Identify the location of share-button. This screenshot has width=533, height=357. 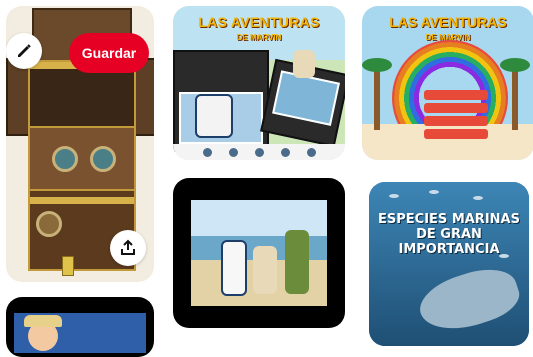
(128, 248).